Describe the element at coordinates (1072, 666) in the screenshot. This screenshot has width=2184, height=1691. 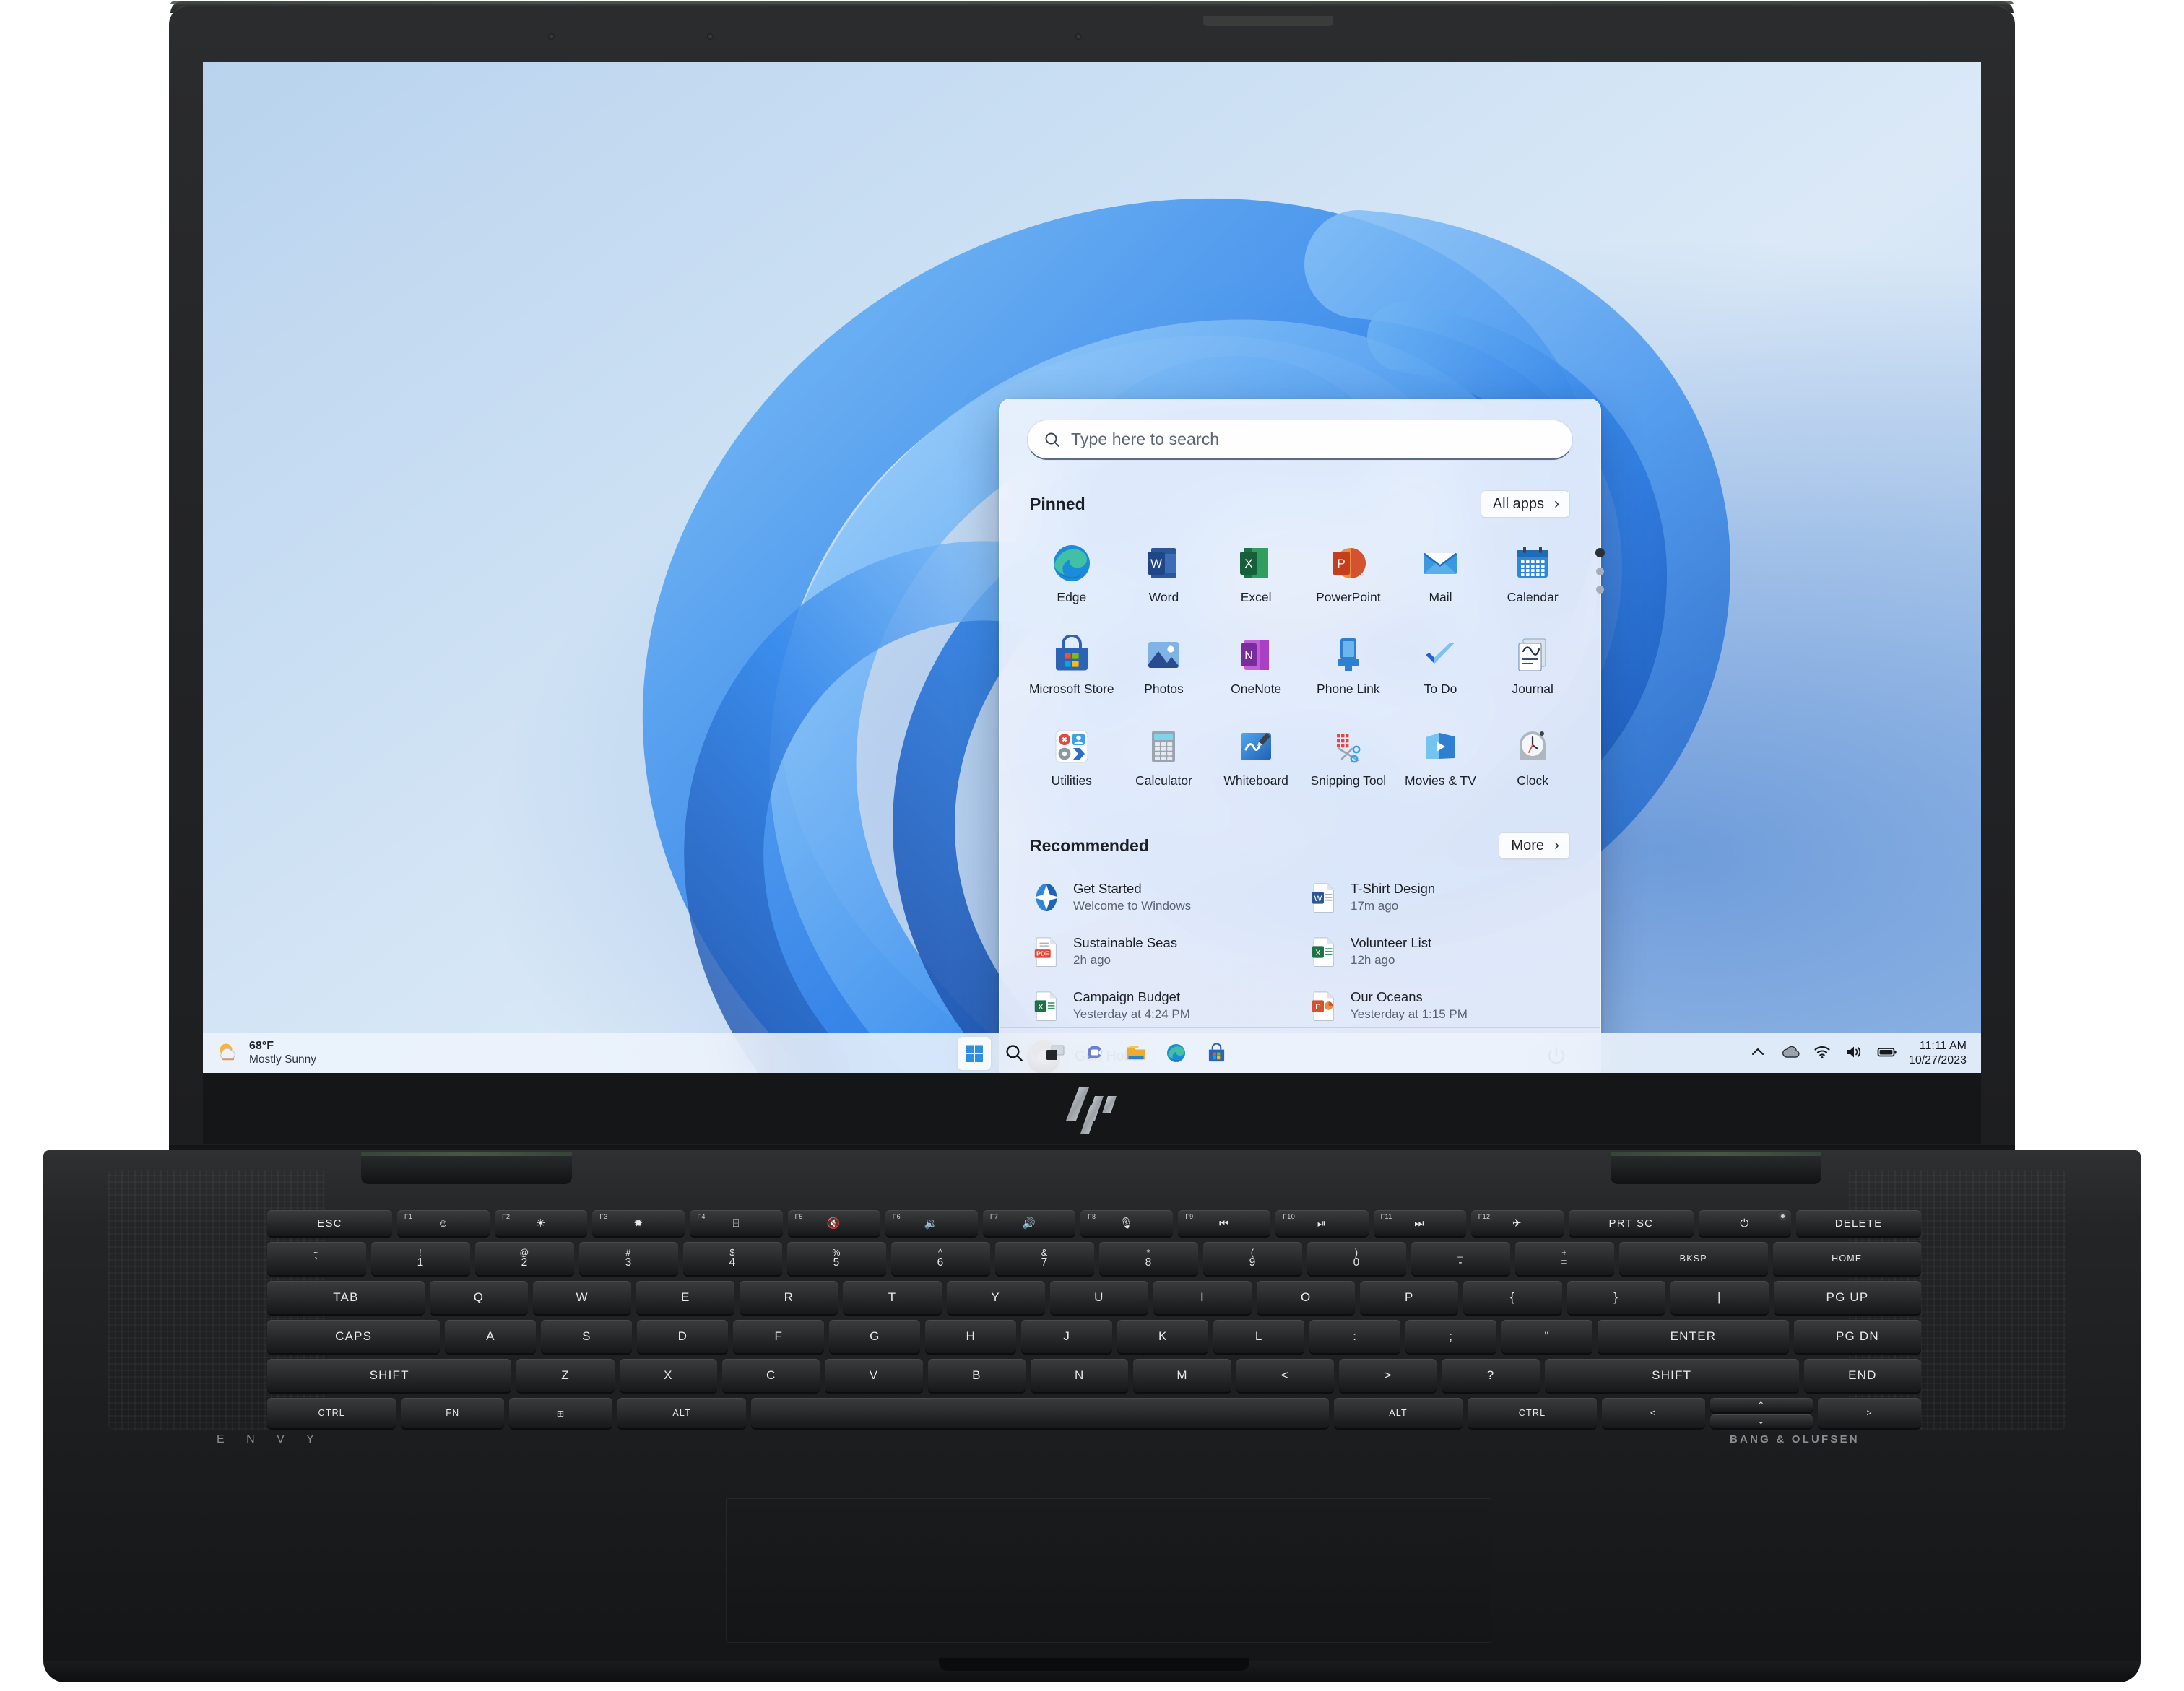
I see `pinned-app-microsoft-store: Microsoft Store` at that location.